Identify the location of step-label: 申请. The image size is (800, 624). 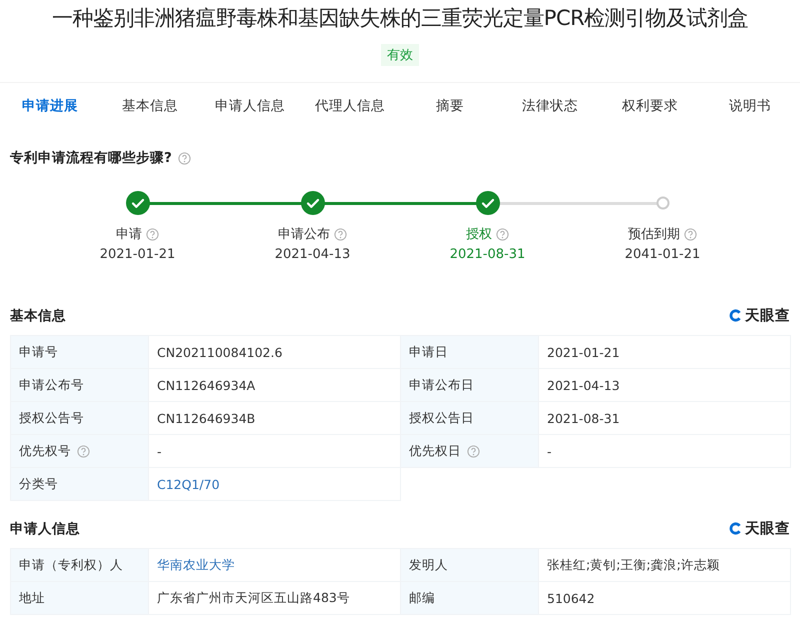
(129, 234).